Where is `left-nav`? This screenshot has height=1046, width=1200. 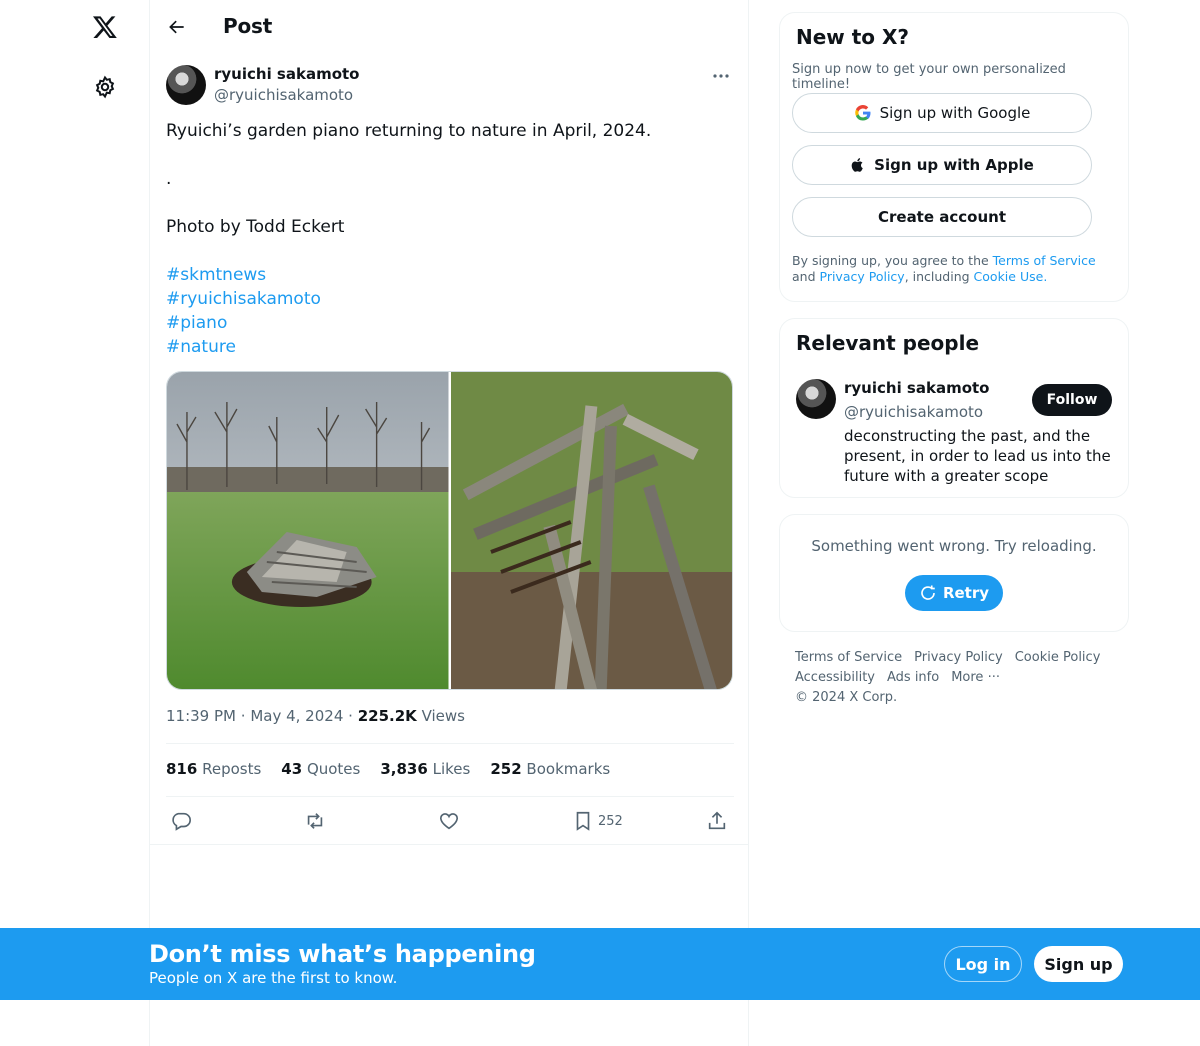
left-nav is located at coordinates (75, 523).